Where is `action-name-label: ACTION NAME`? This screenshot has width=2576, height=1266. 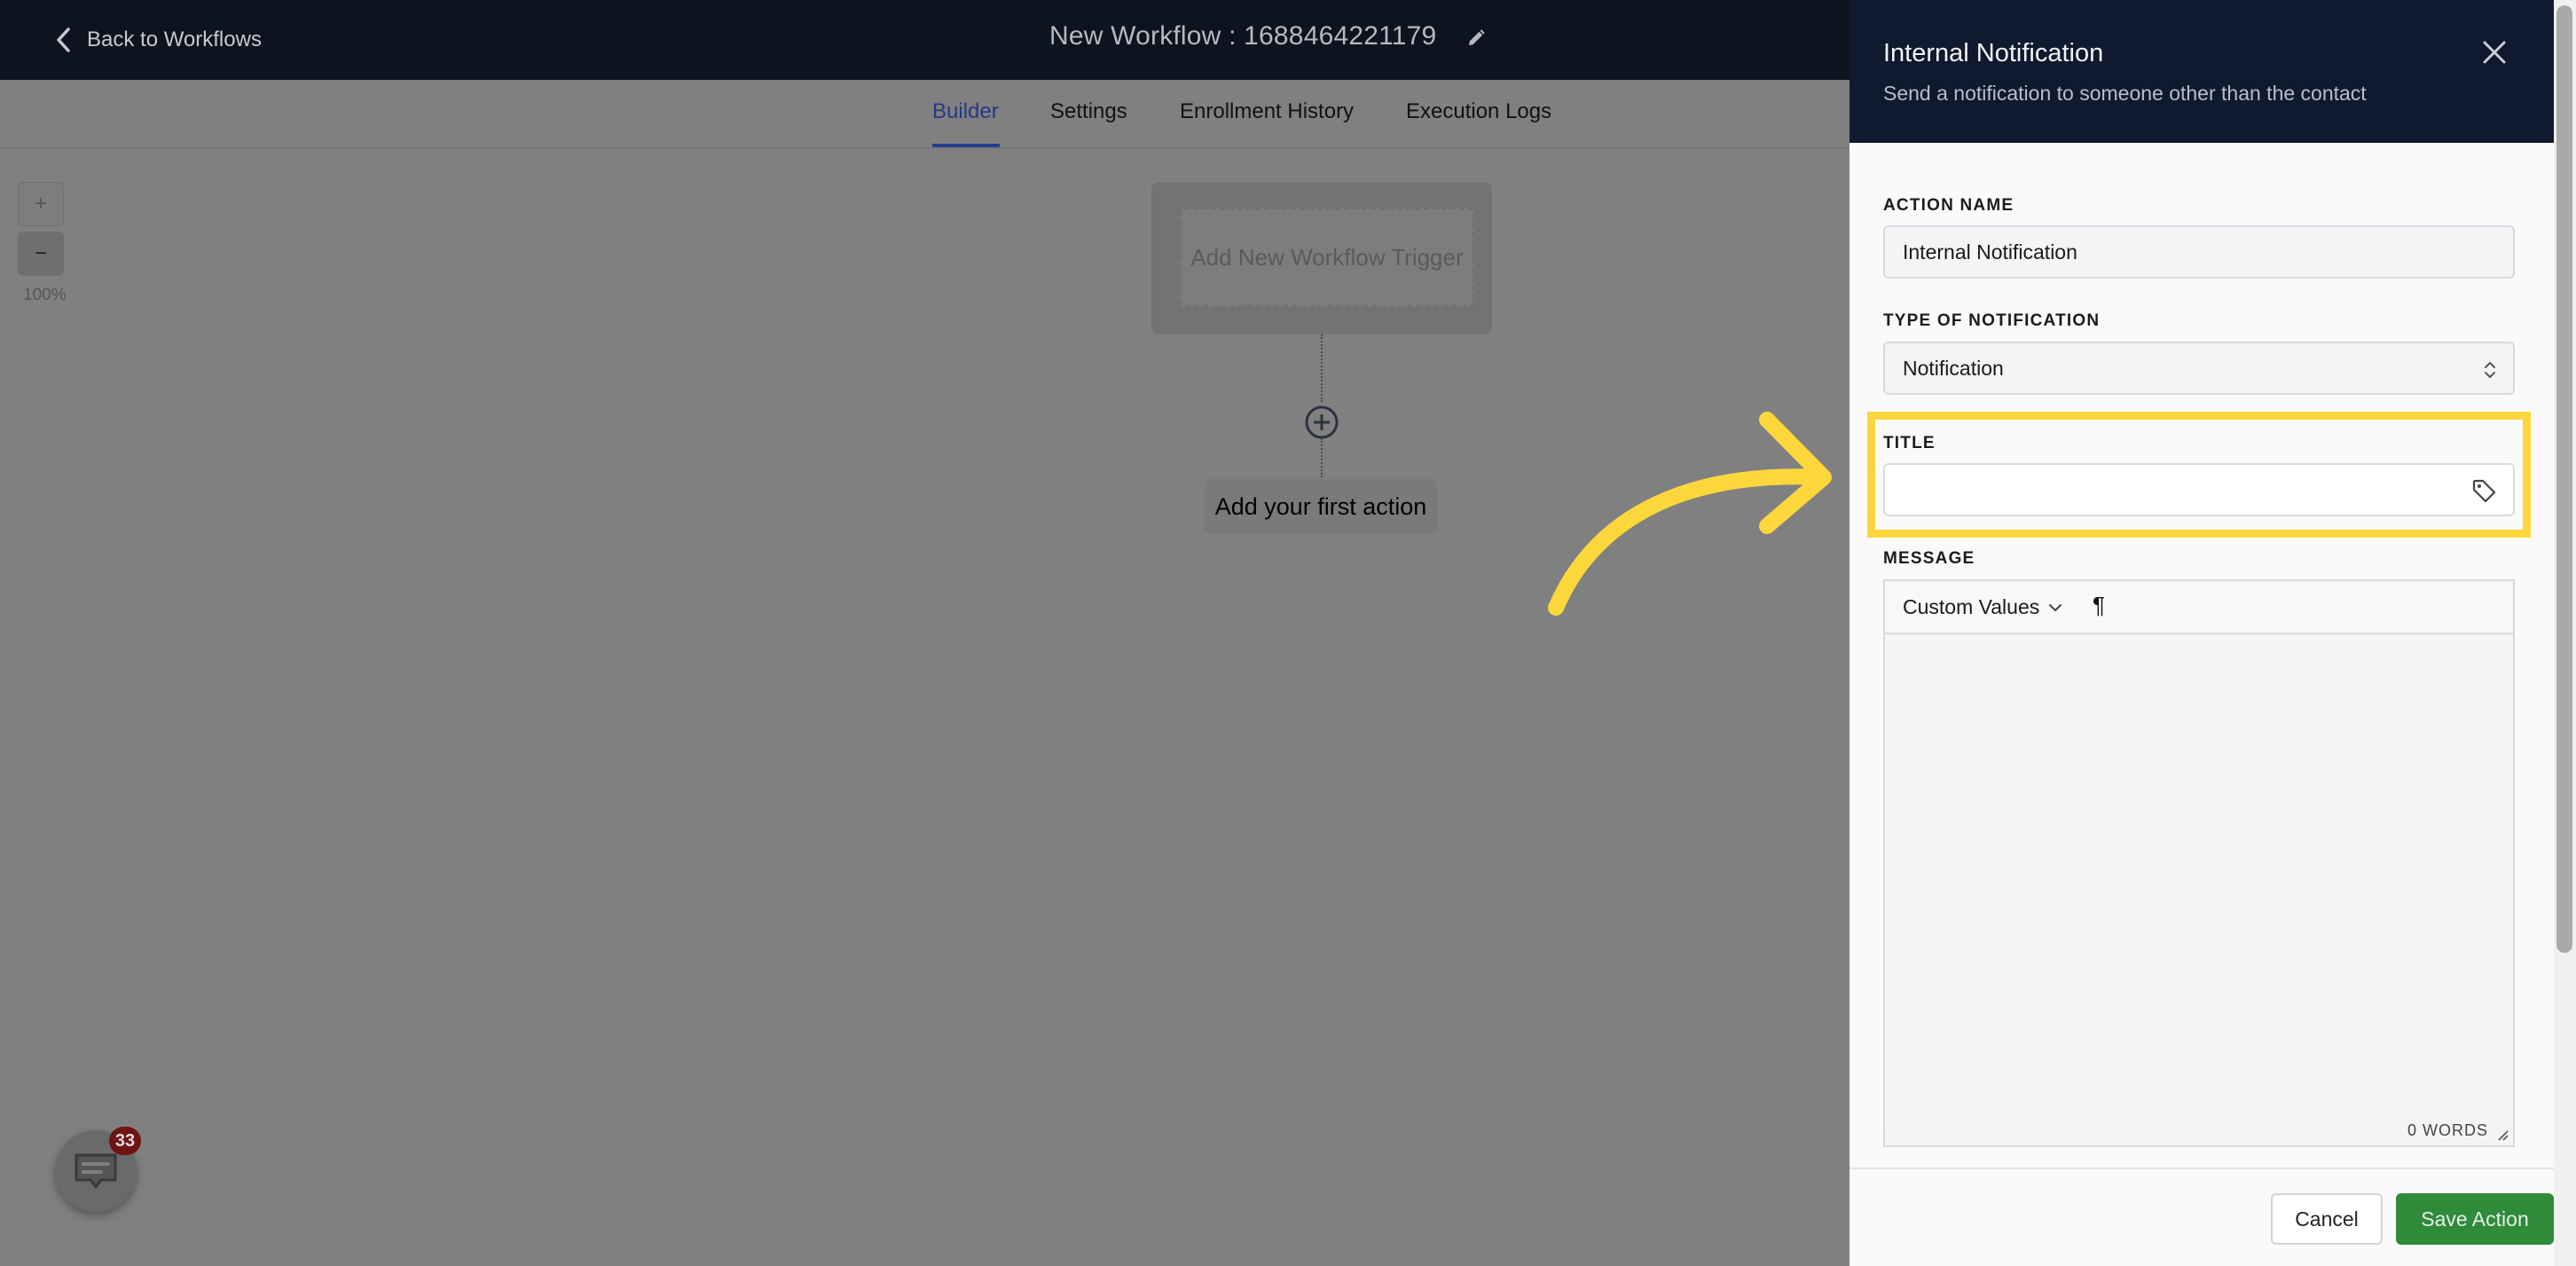 action-name-label: ACTION NAME is located at coordinates (1948, 205).